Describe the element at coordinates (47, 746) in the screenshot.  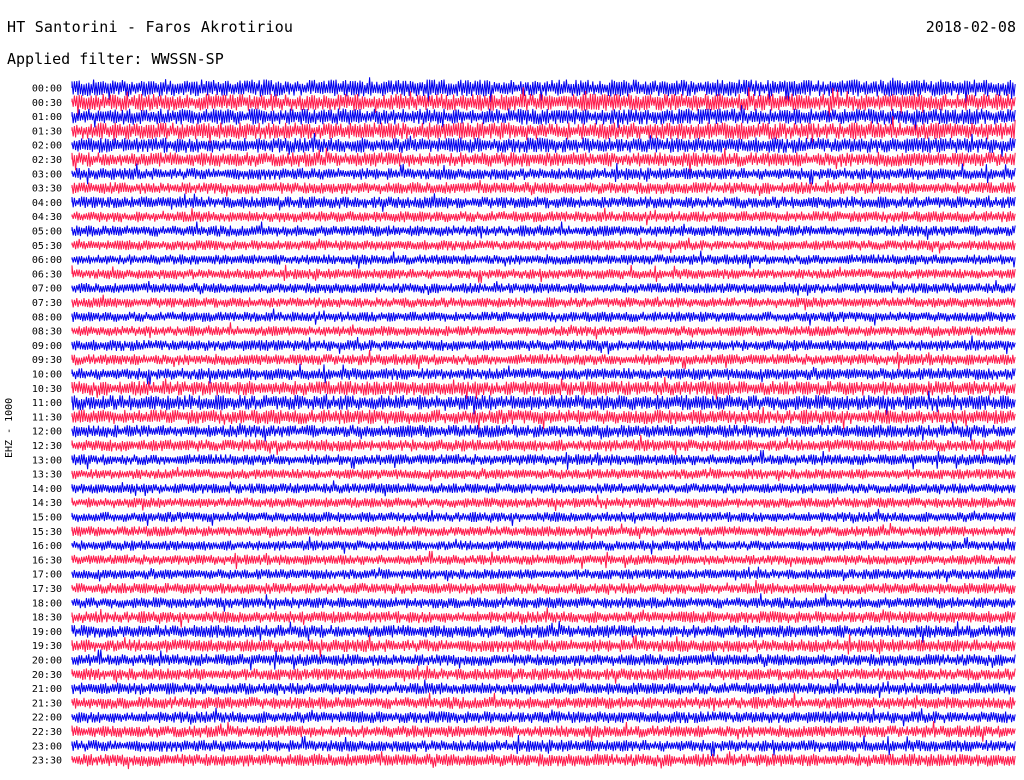
I see `time-label: 23:00` at that location.